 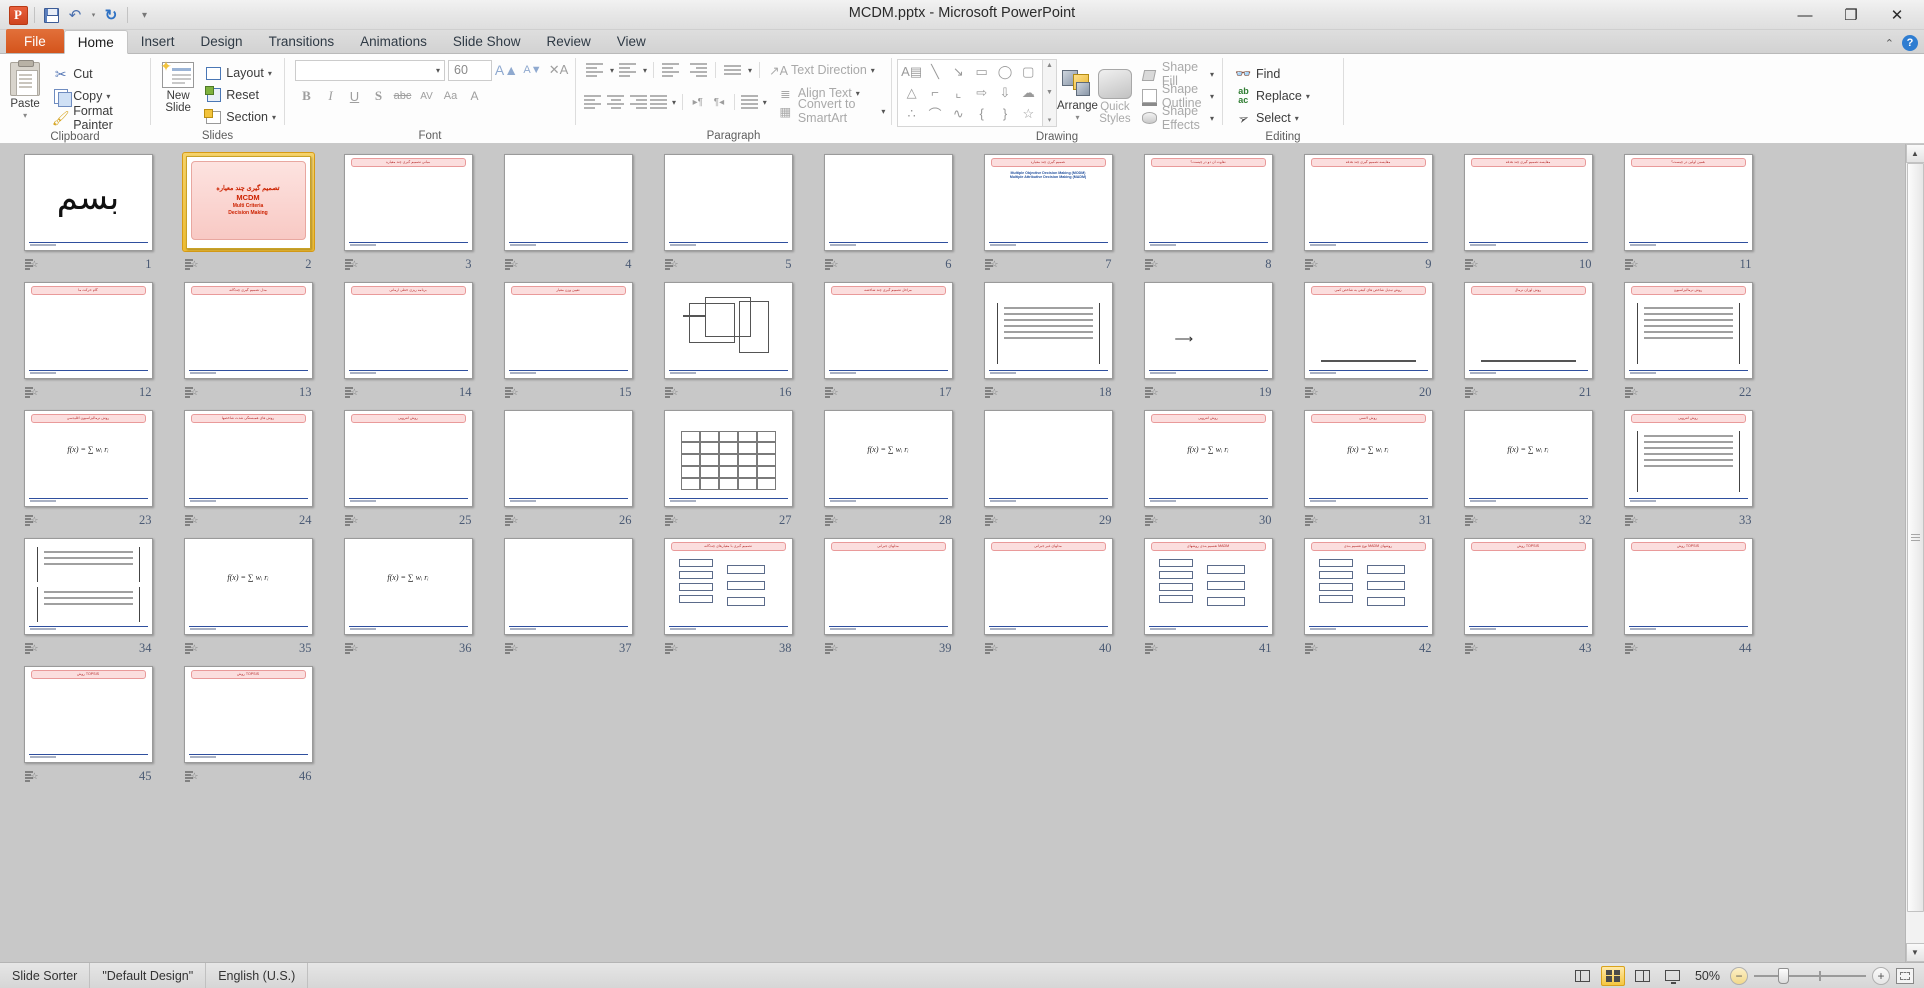 I want to click on slide-thumbnail-cell: بسم ☆ 1, so click(x=88, y=216).